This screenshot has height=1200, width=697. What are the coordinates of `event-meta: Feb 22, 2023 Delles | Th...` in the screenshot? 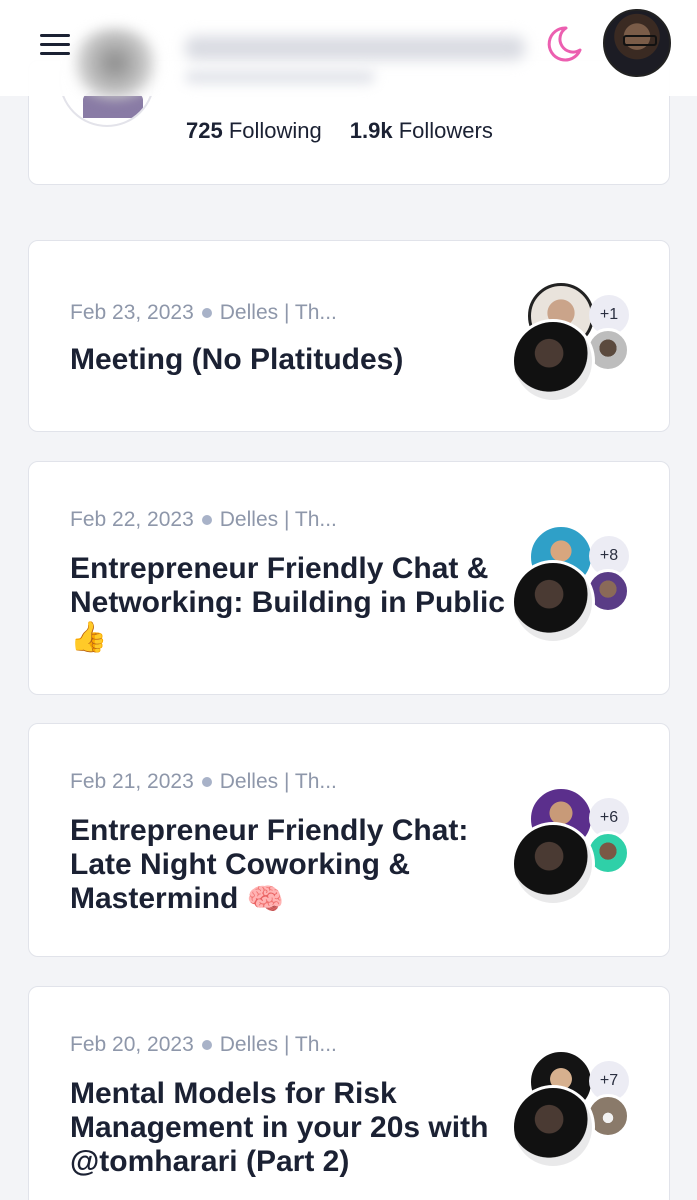 It's located at (203, 520).